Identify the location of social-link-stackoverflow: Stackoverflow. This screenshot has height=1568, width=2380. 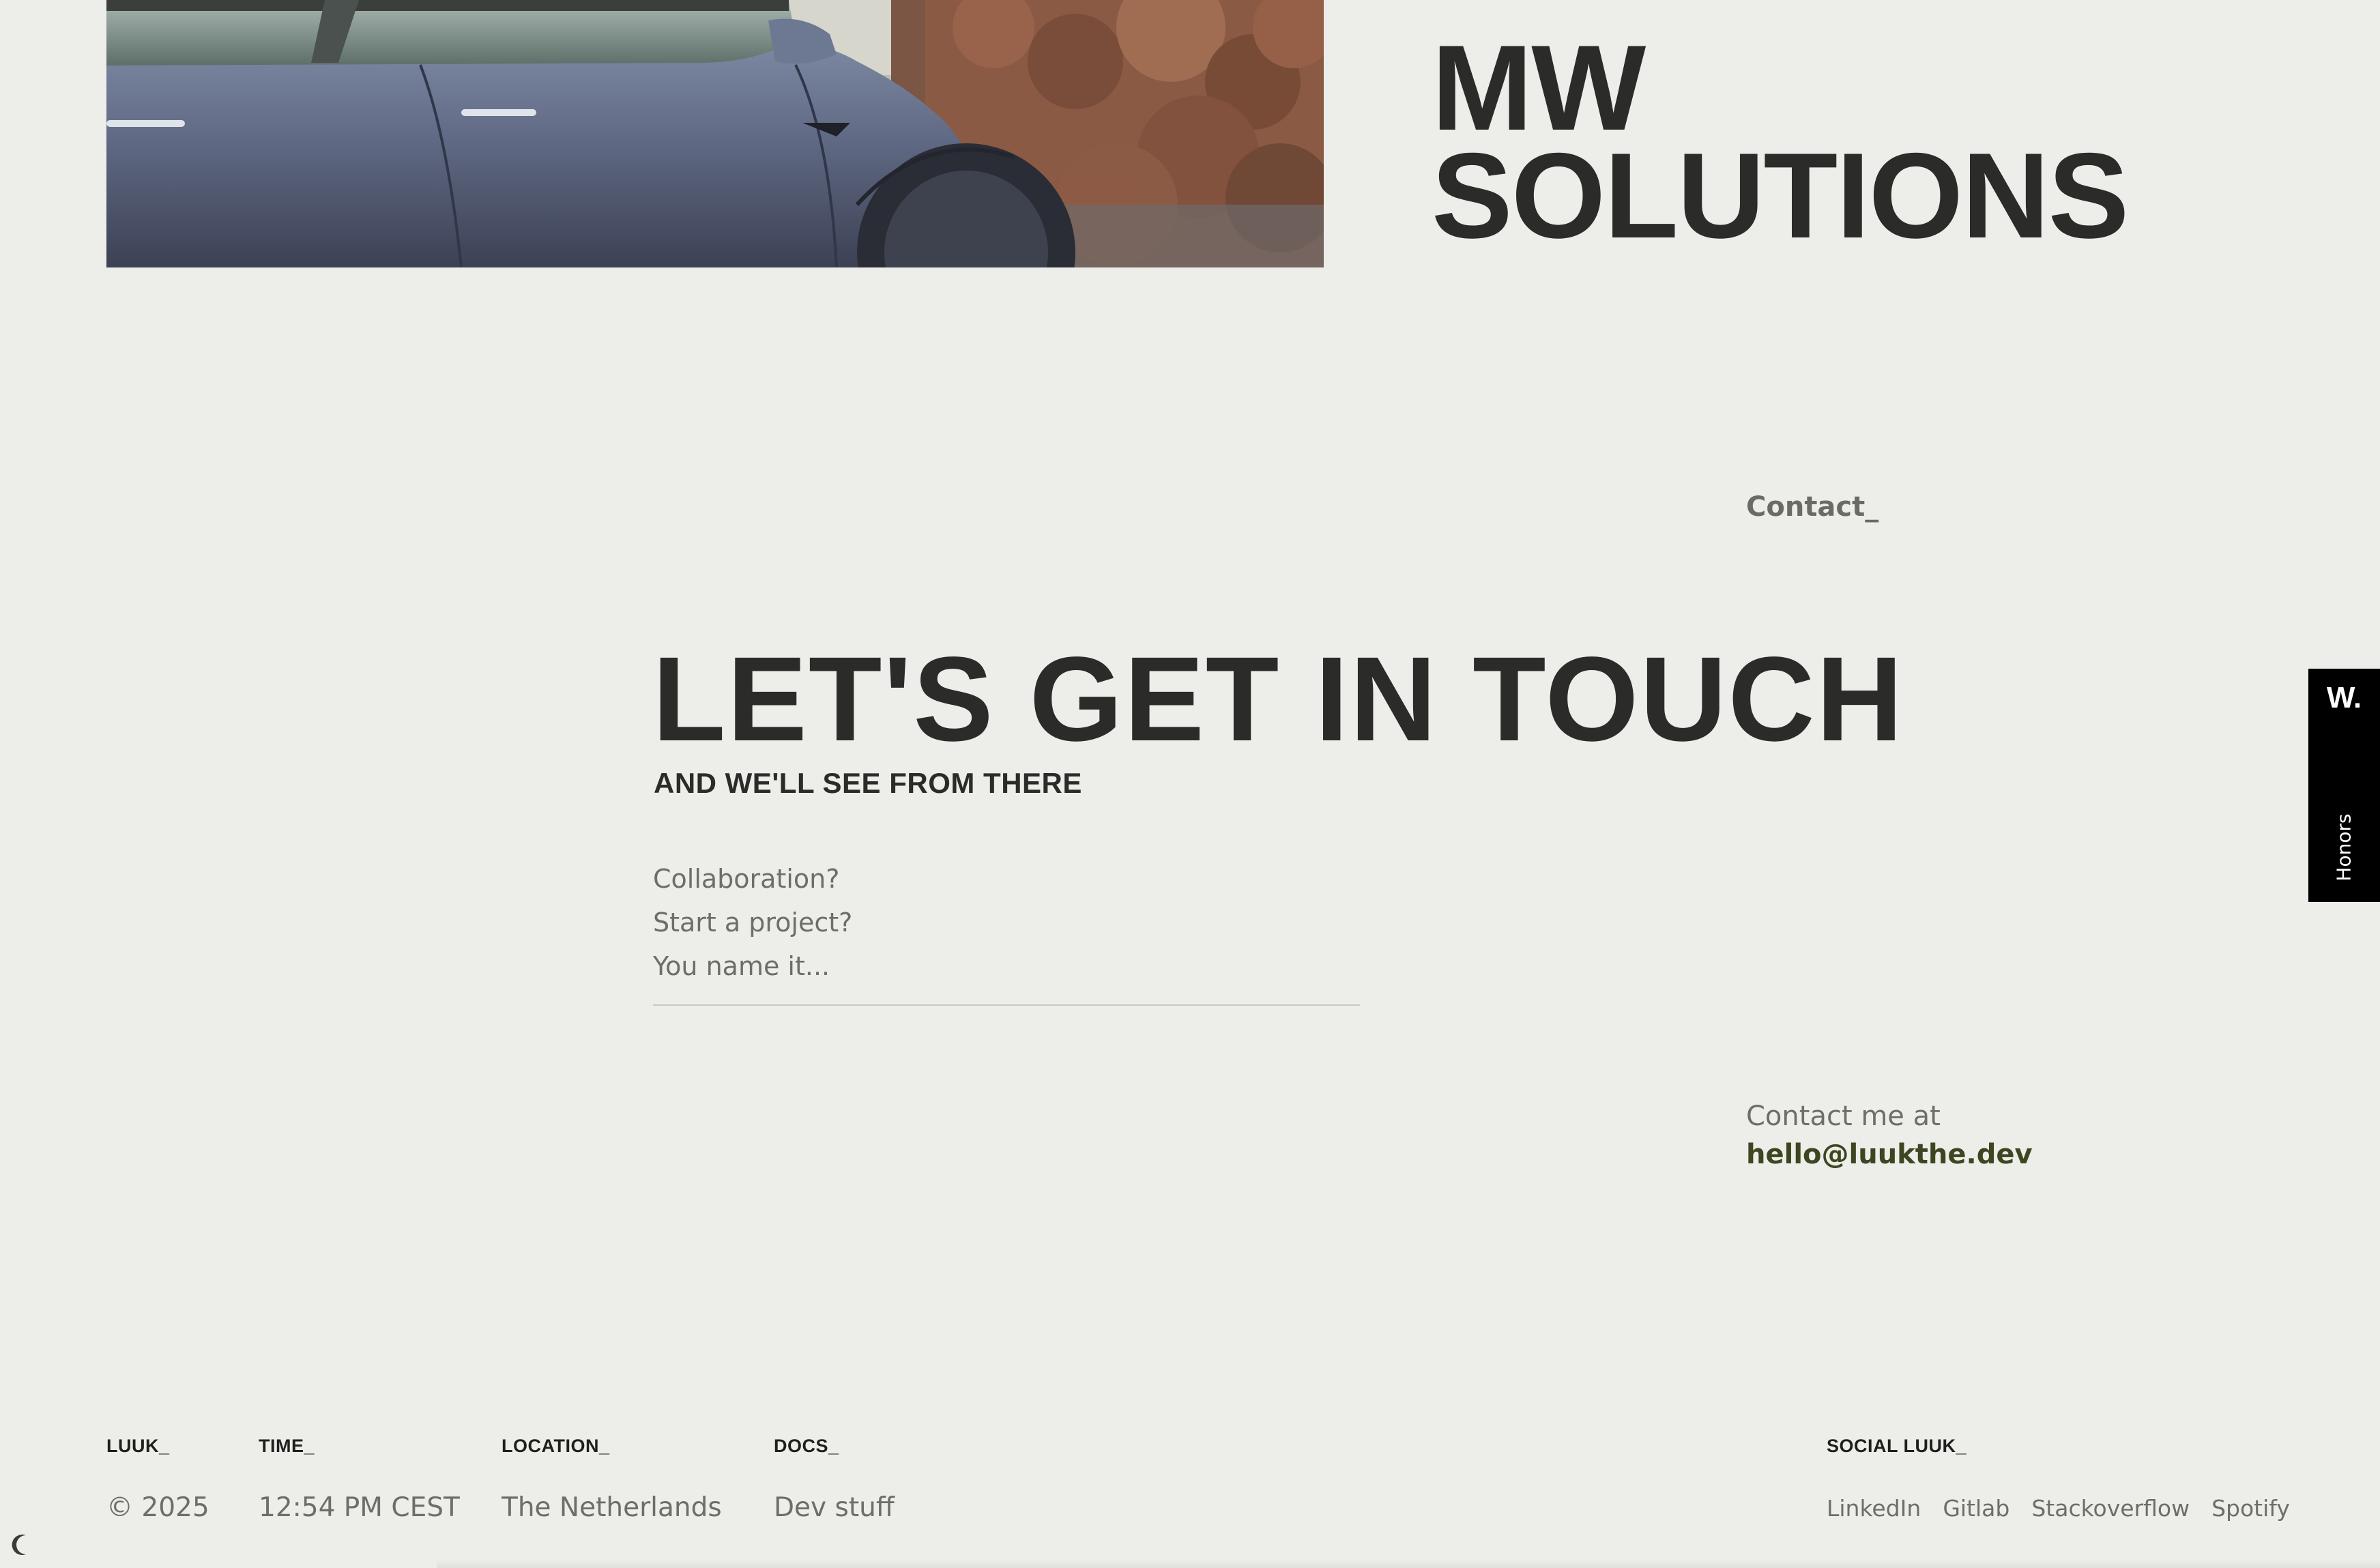
(2110, 1509).